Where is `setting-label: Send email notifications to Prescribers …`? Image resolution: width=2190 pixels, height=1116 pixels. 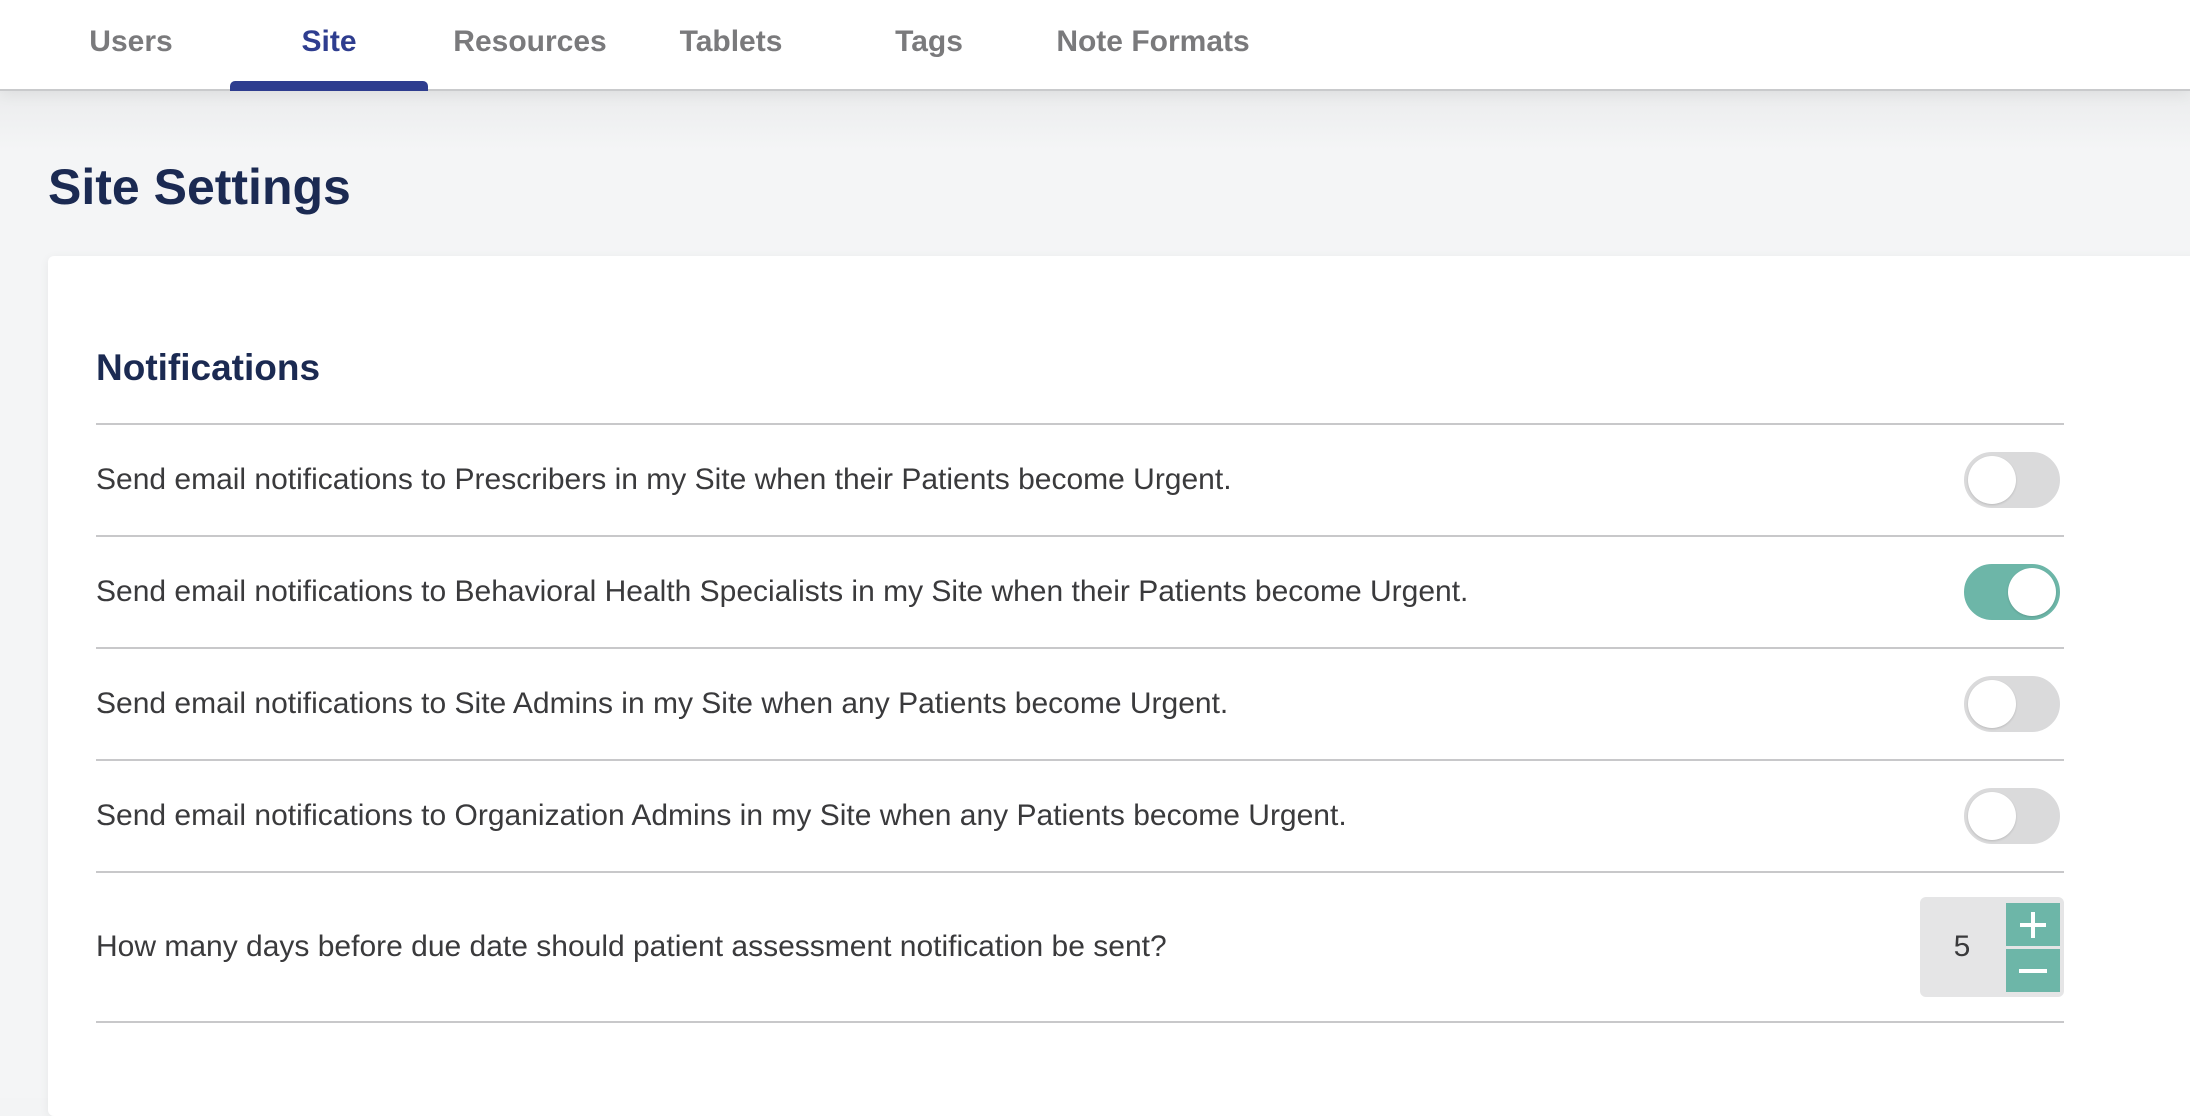
setting-label: Send email notifications to Prescribers … is located at coordinates (664, 479).